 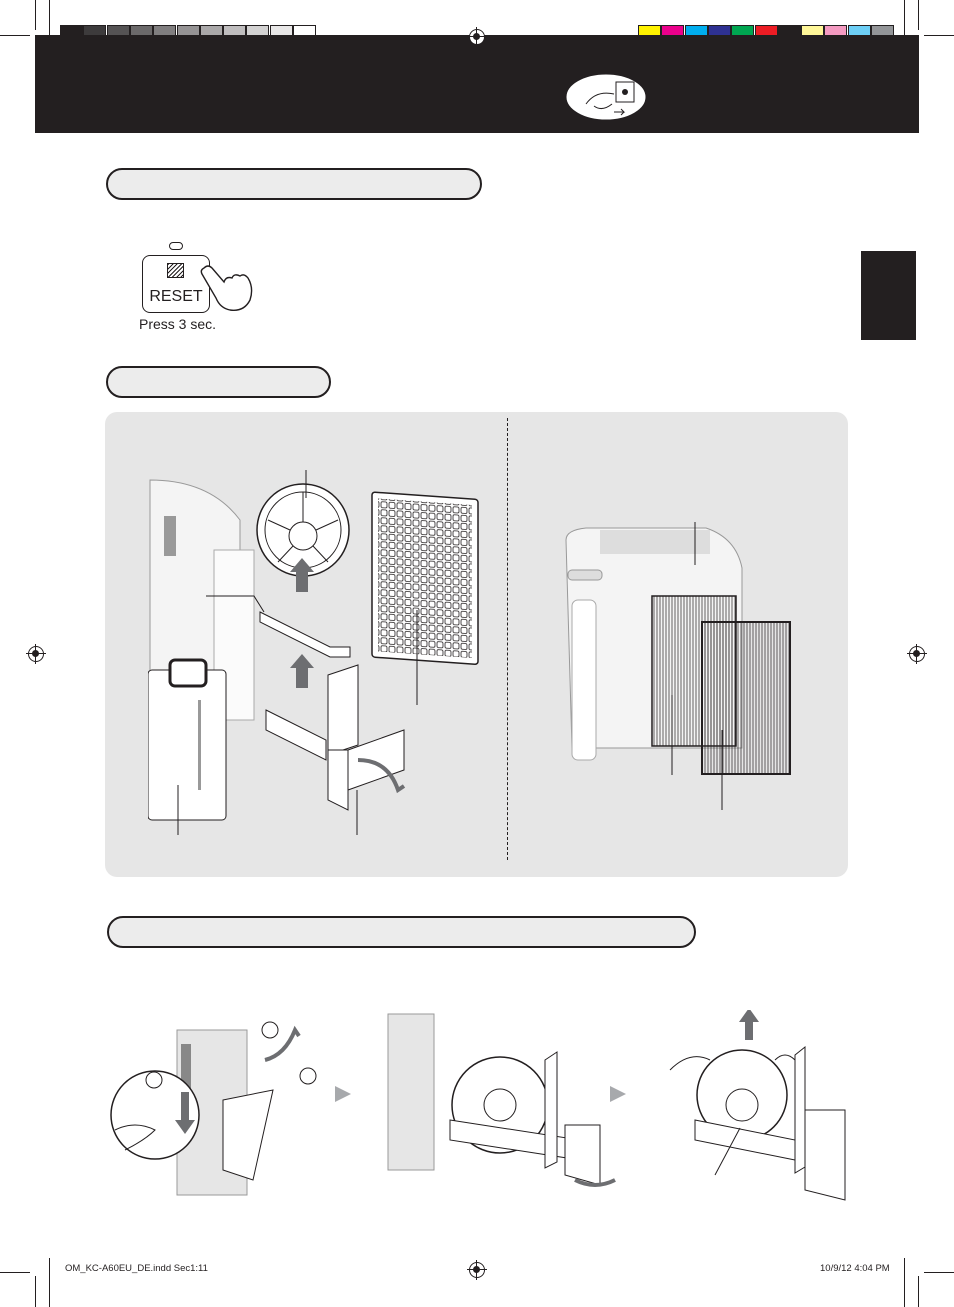 What do you see at coordinates (477, 84) in the screenshot?
I see `header-band` at bounding box center [477, 84].